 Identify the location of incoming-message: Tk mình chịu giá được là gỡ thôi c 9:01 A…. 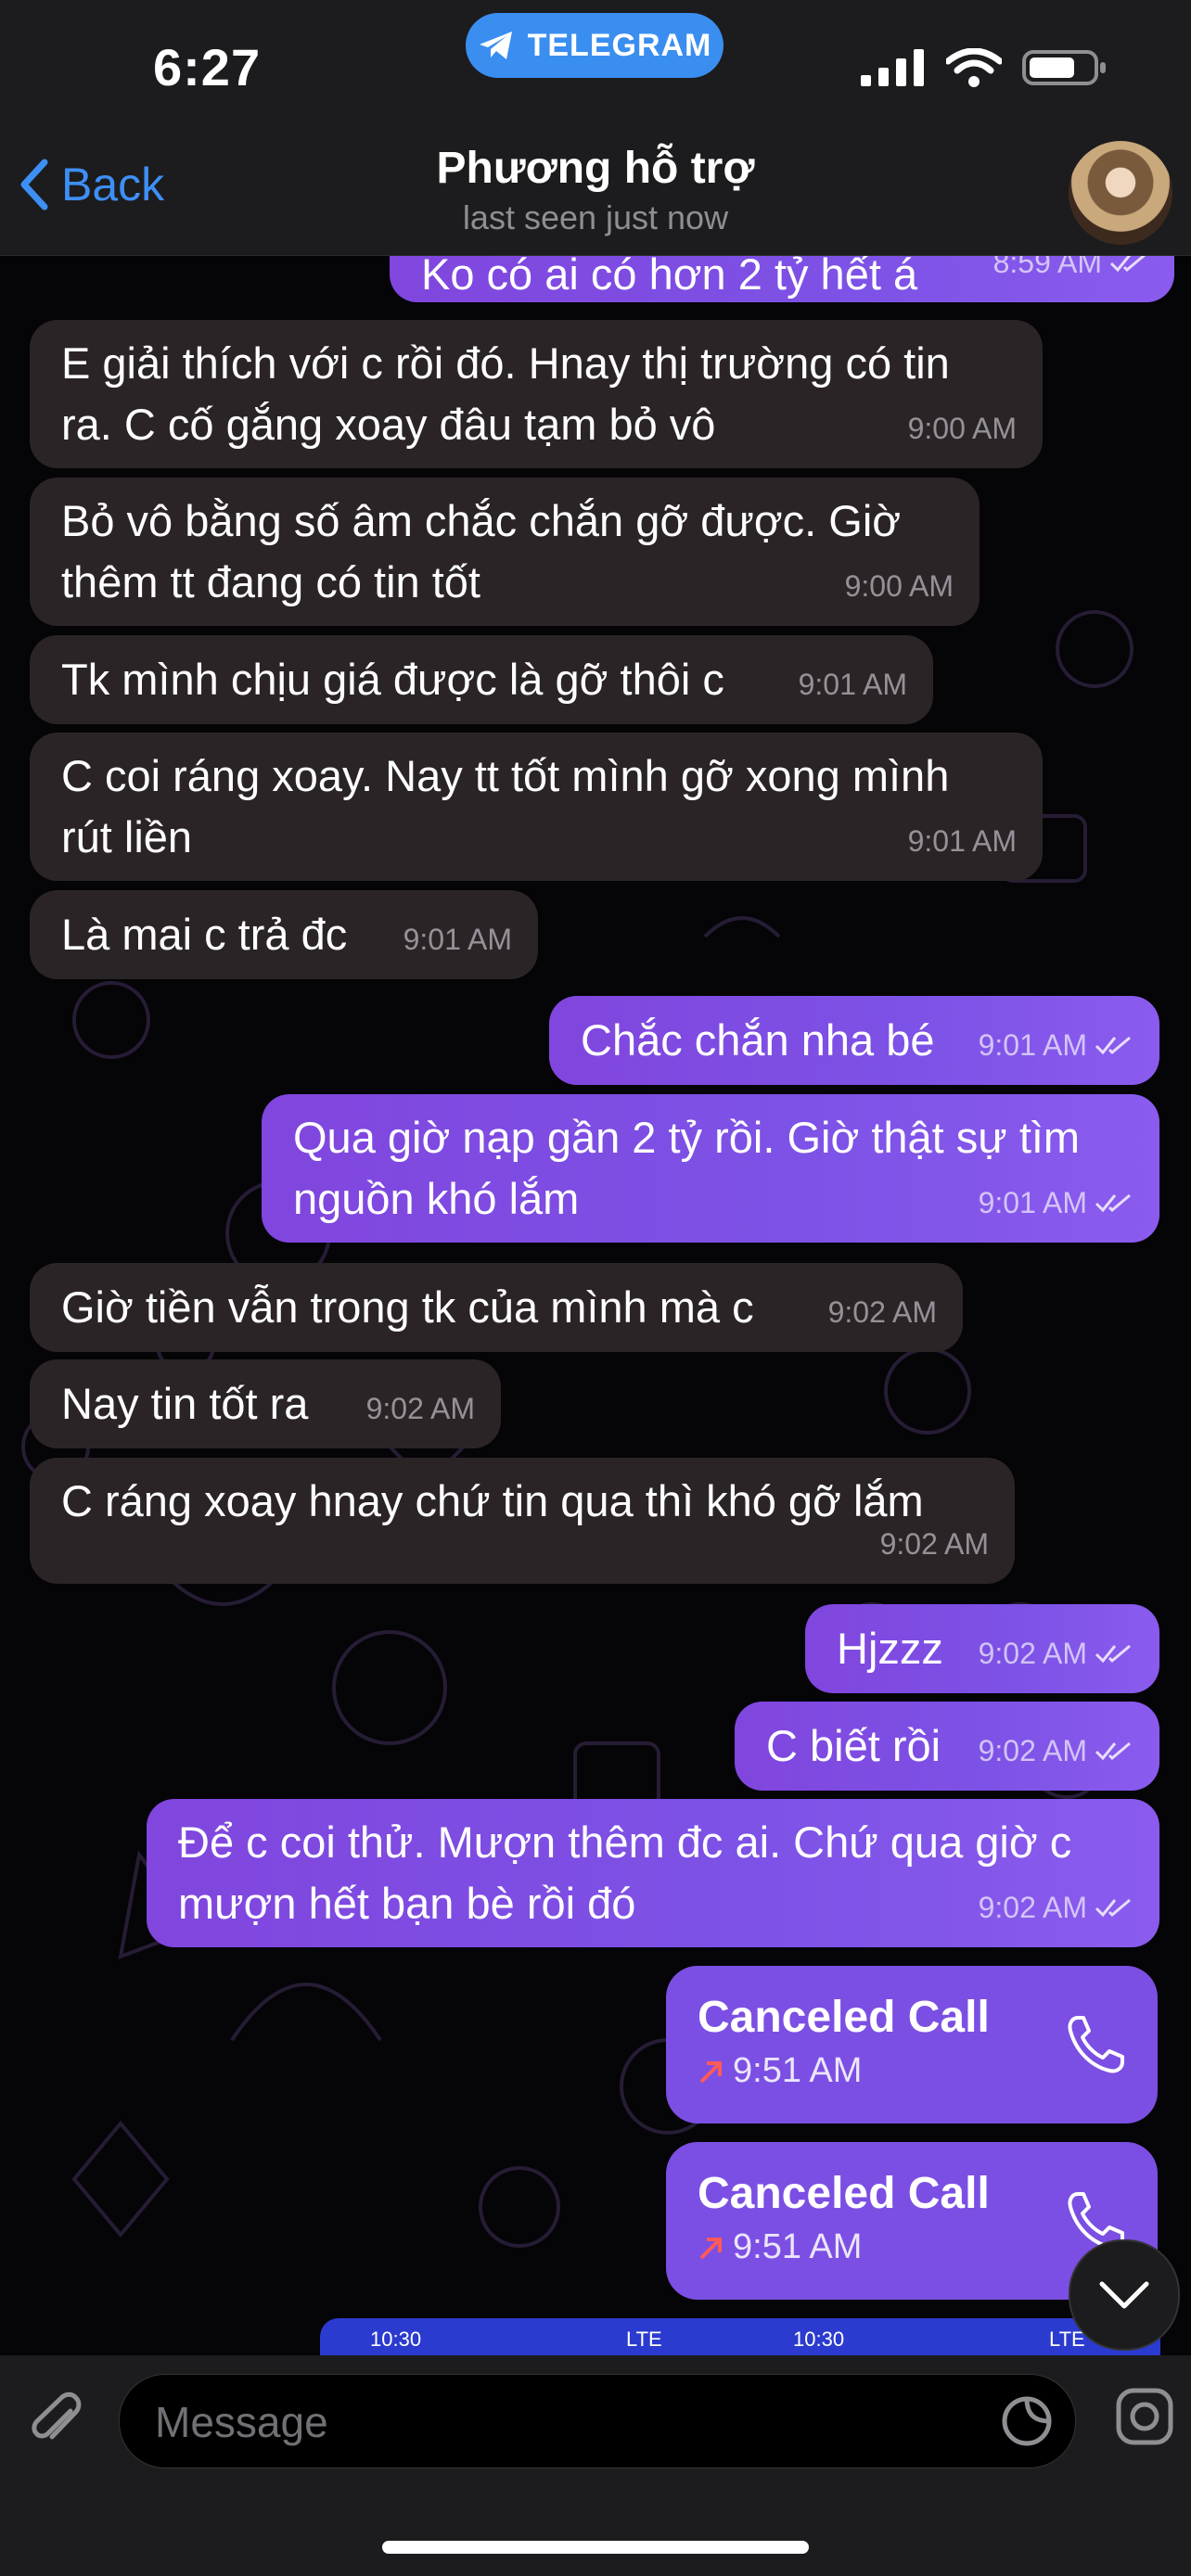
(482, 679).